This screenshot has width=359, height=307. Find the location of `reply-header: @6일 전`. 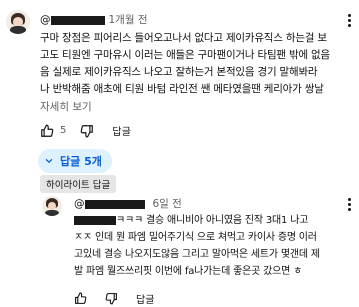

reply-header: @6일 전 is located at coordinates (128, 203).